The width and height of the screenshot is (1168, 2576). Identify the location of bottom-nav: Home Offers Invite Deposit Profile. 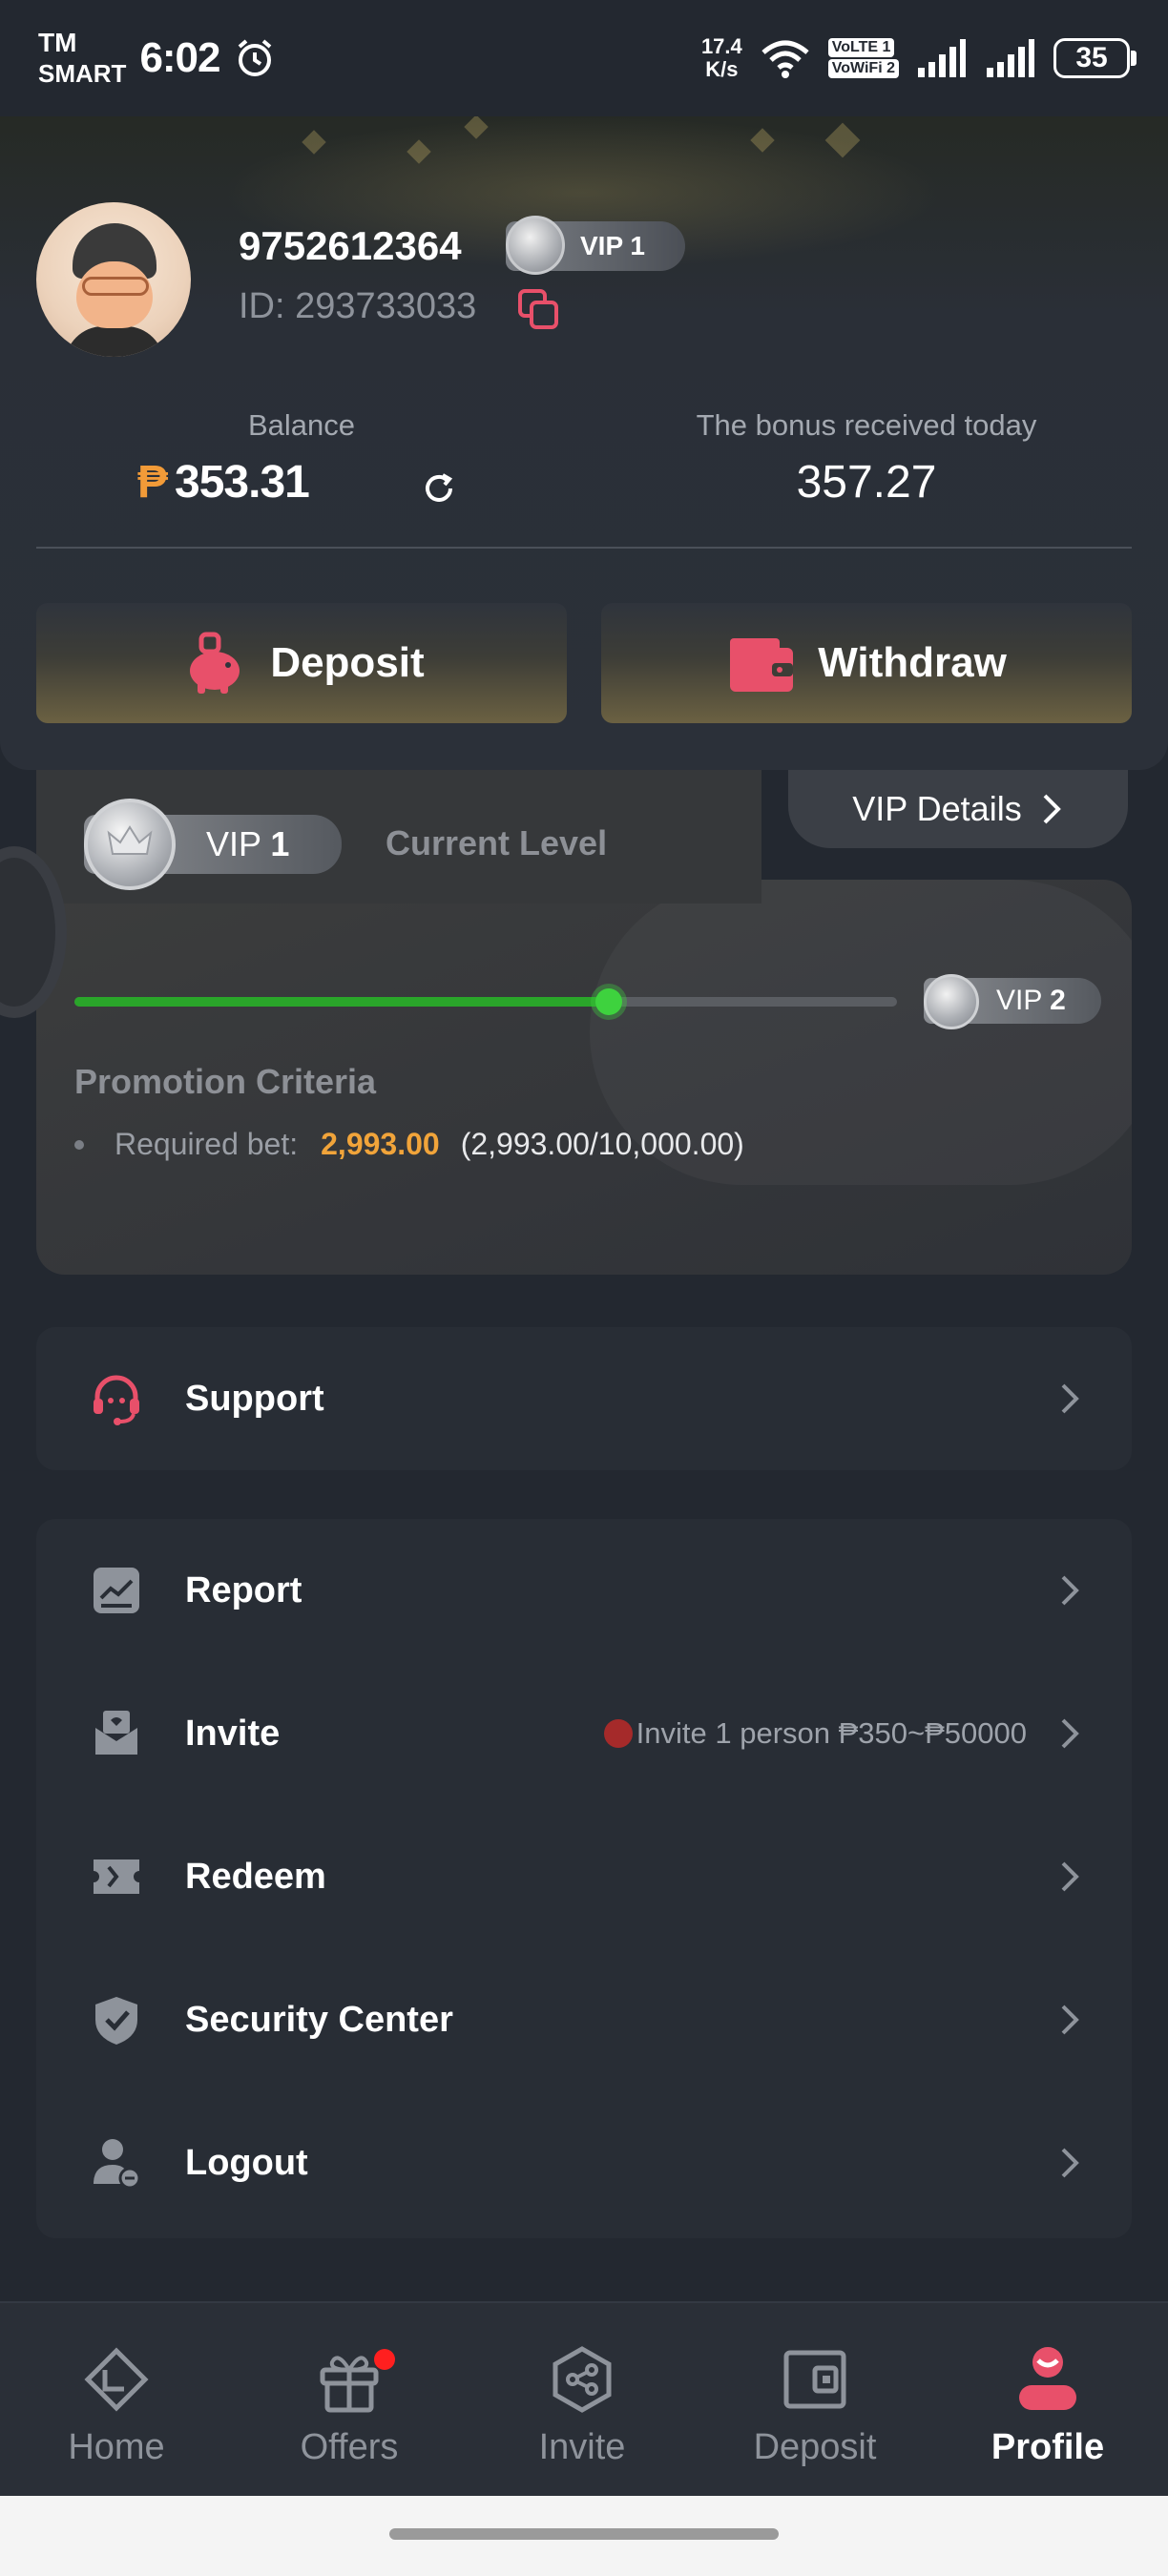
(584, 2398).